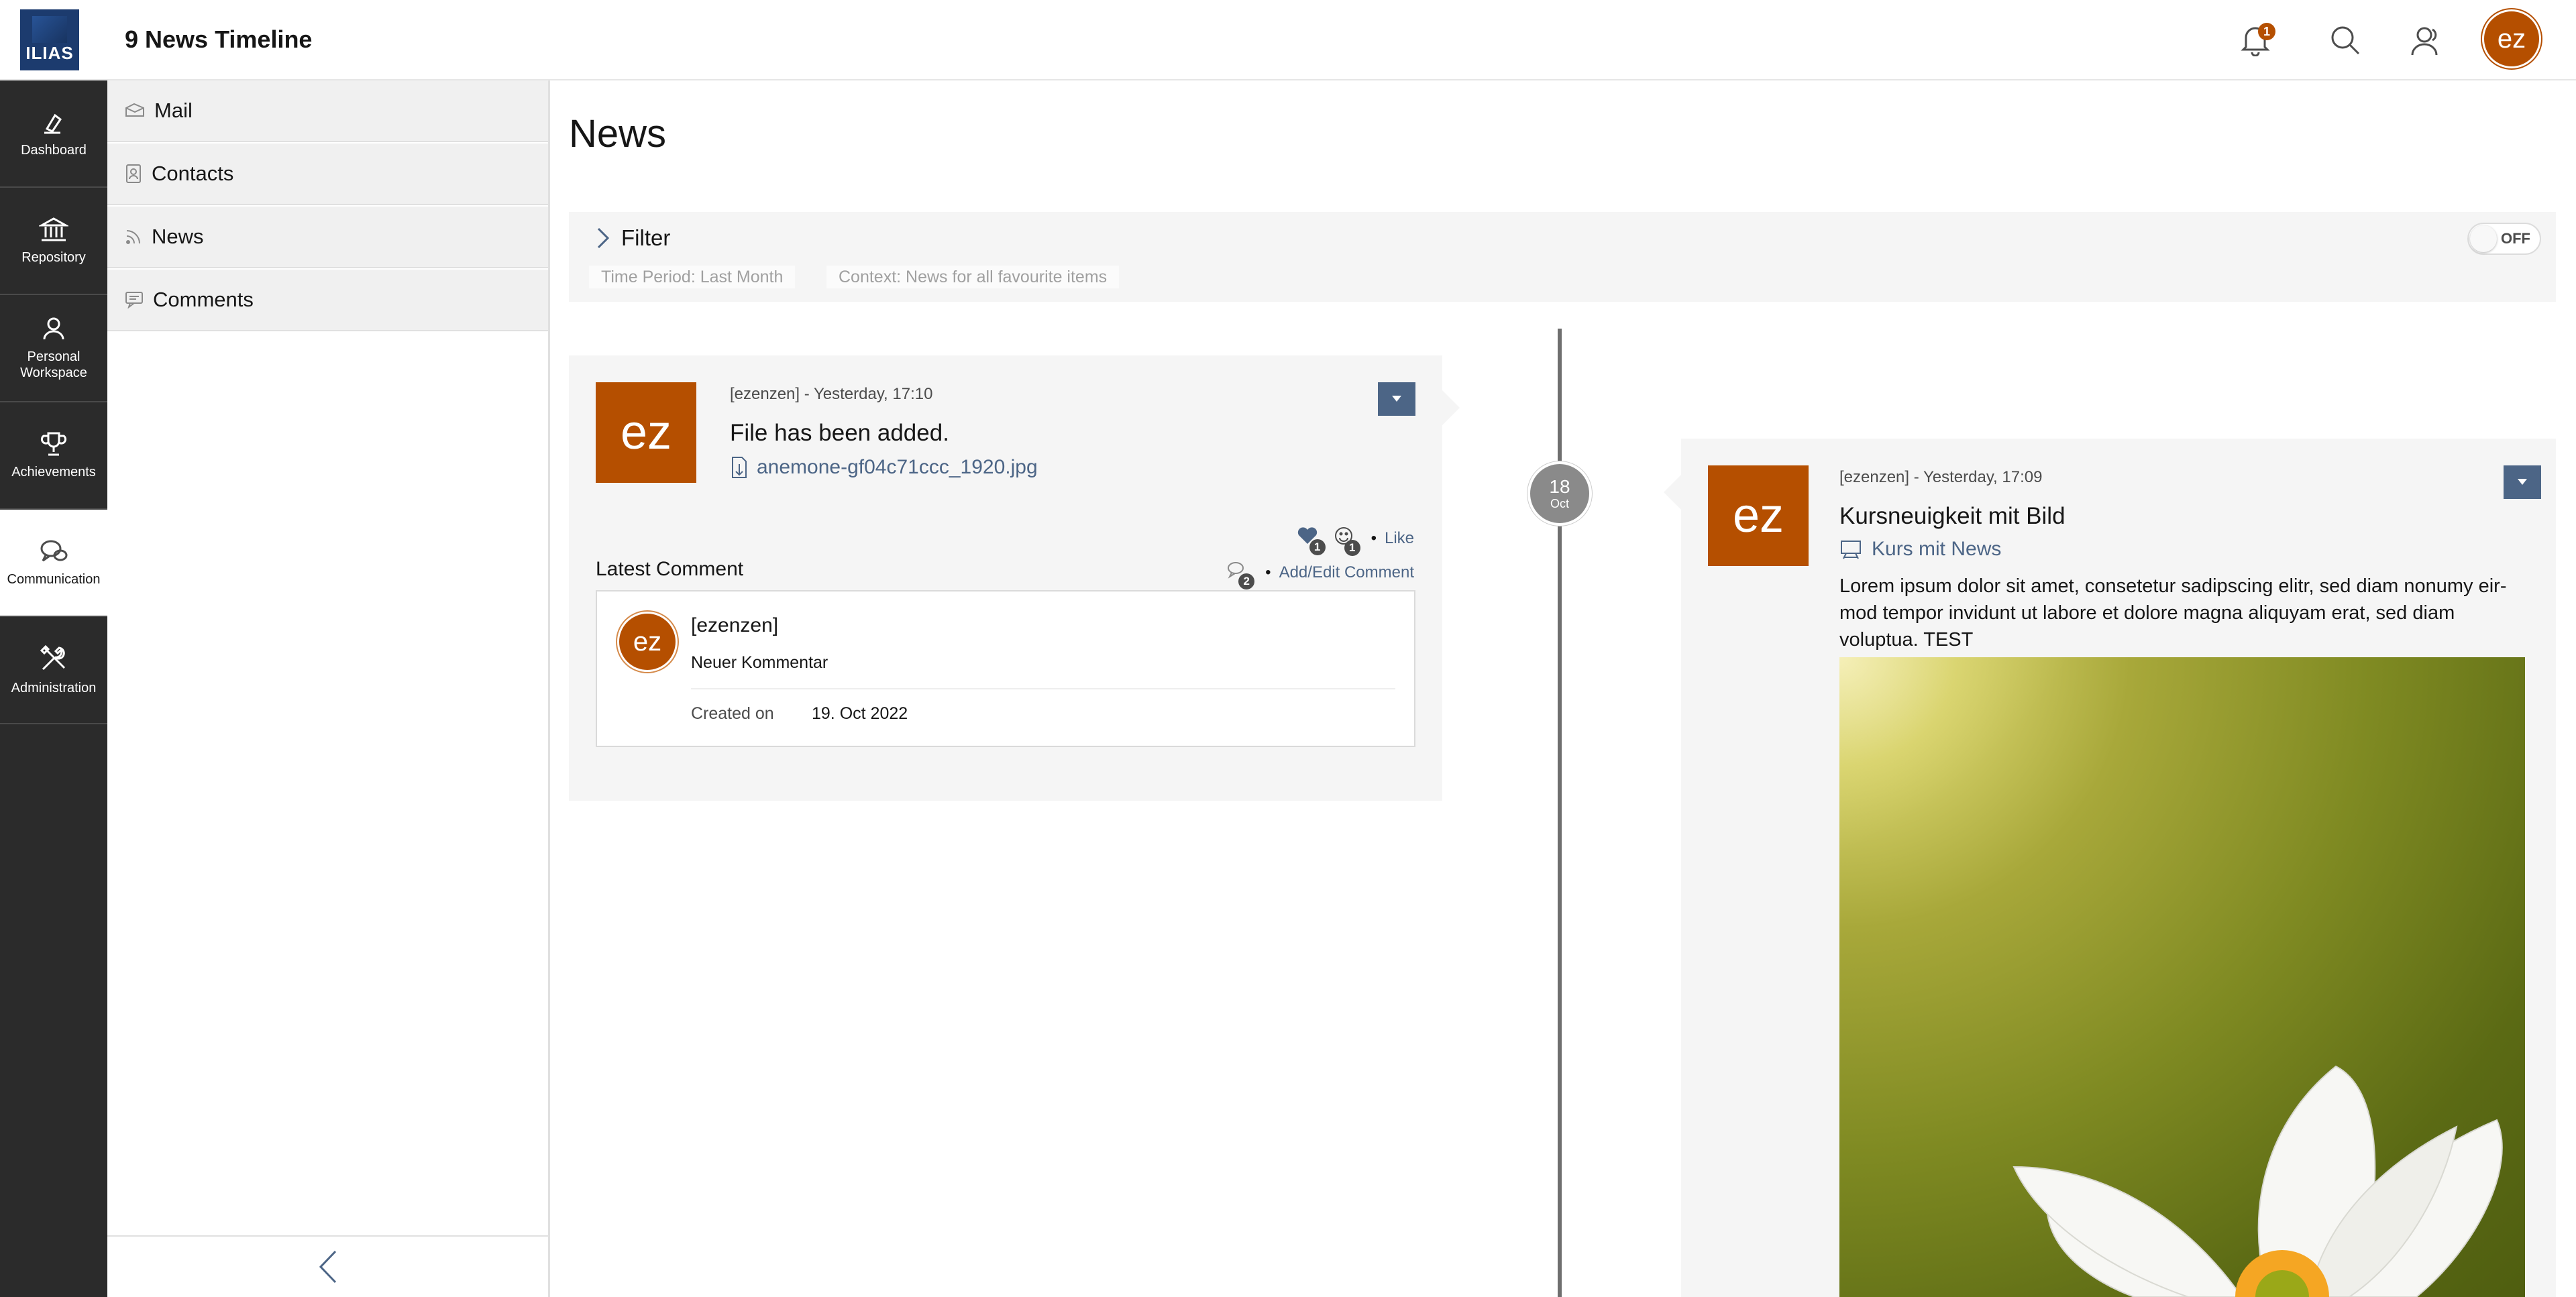 The height and width of the screenshot is (1297, 2576). I want to click on filter-label: Filter, so click(646, 238).